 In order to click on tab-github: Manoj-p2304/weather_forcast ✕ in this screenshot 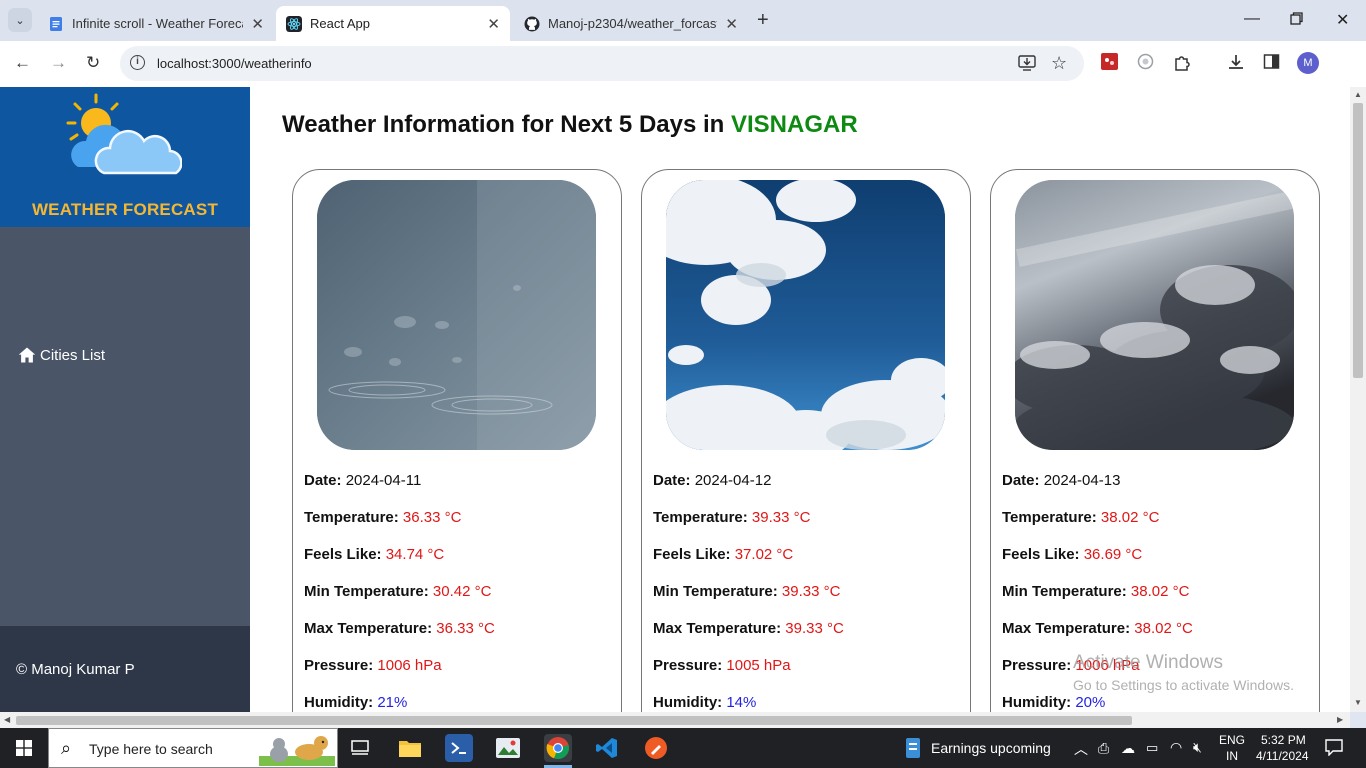, I will do `click(631, 23)`.